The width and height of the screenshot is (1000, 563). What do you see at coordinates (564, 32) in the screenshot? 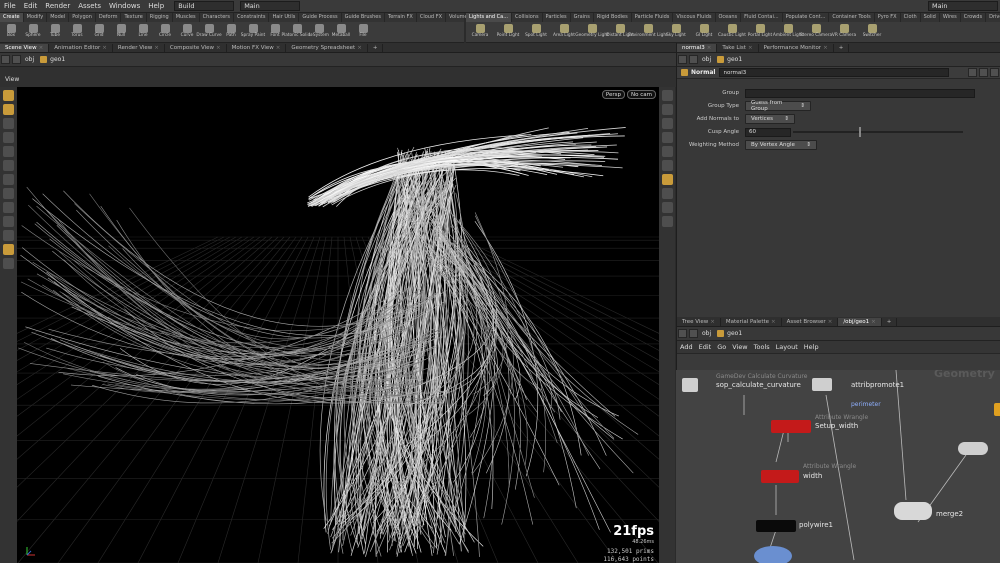
I see `tool-area-light: Area Light` at bounding box center [564, 32].